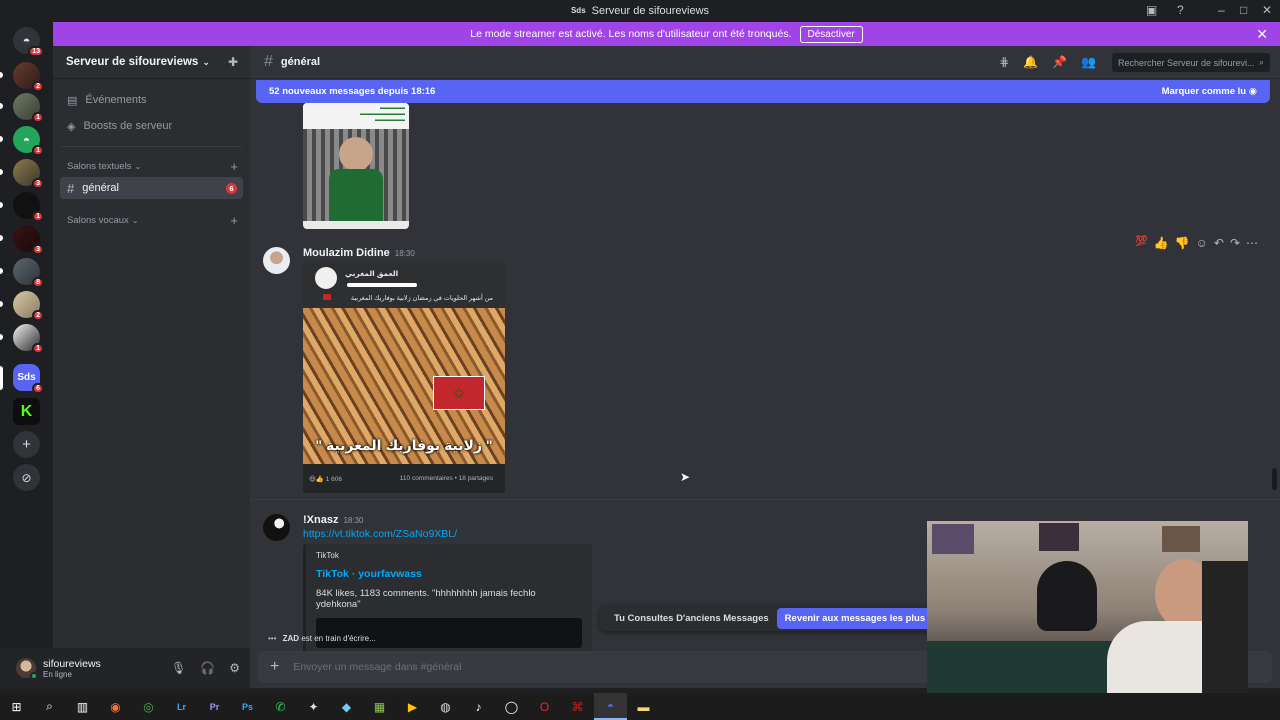 The height and width of the screenshot is (720, 1280). I want to click on media-player-icon: ▶, so click(412, 706).